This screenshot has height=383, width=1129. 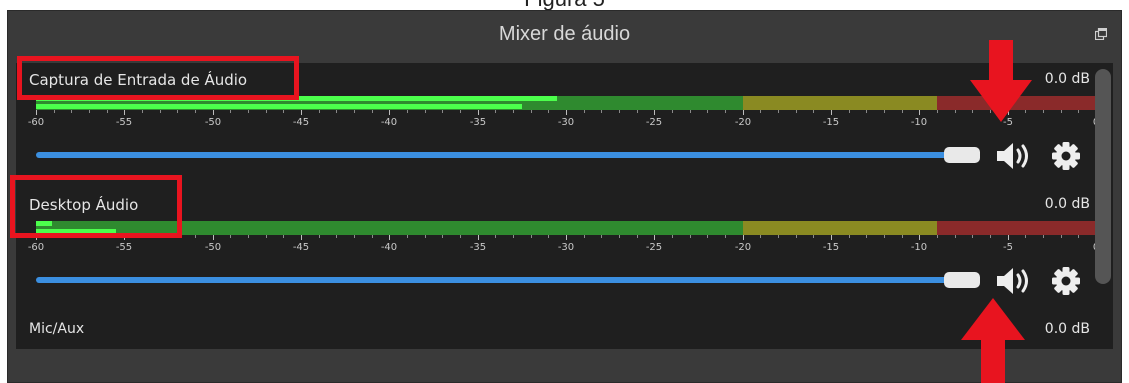 I want to click on figure-caption: Figura 5, so click(x=564, y=5).